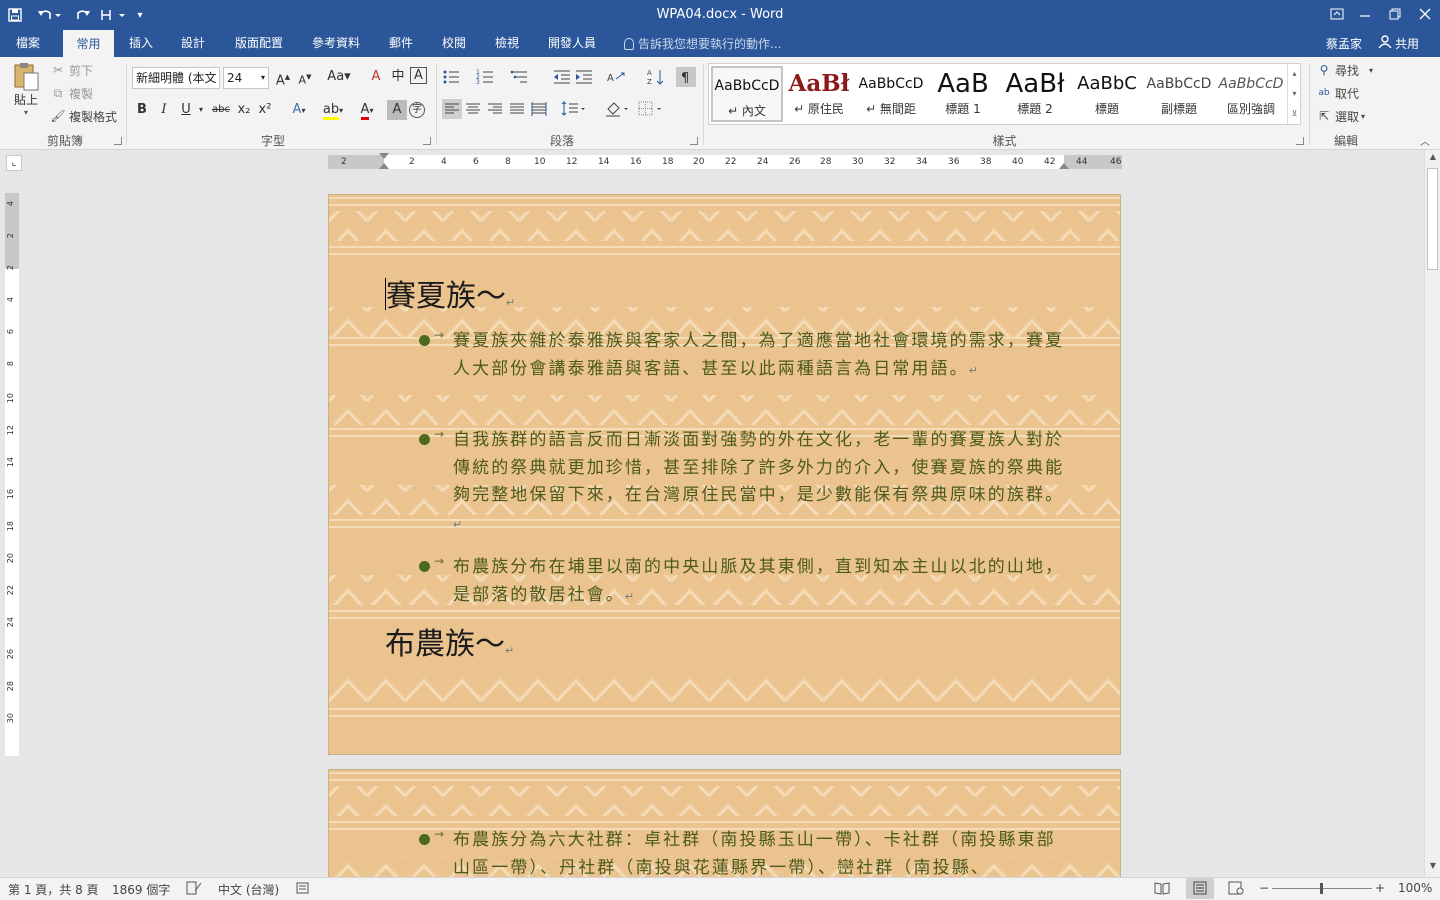 The width and height of the screenshot is (1440, 900). Describe the element at coordinates (1294, 114) in the screenshot. I see `styles-more-icon: ⊻` at that location.